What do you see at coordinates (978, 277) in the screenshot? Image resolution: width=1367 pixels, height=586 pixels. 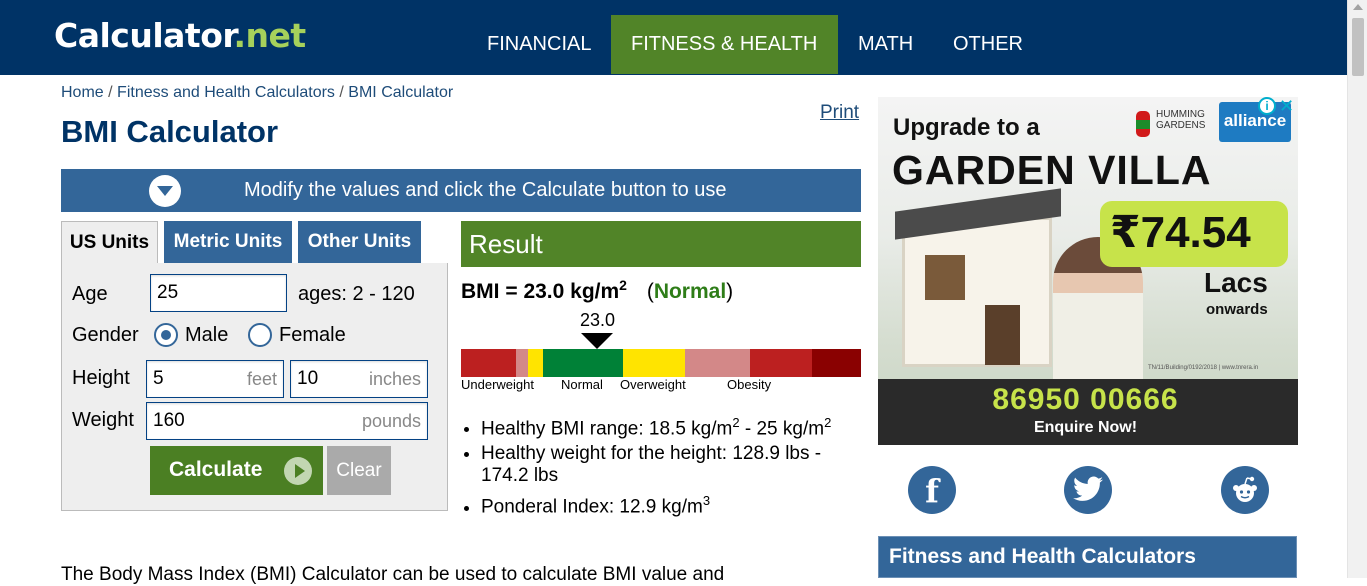 I see `ad-house-image` at bounding box center [978, 277].